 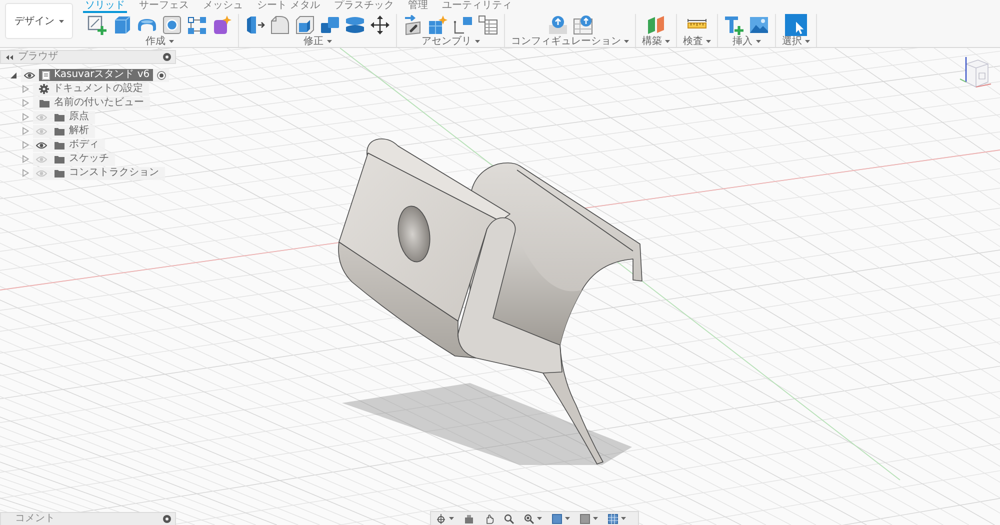 What do you see at coordinates (489, 519) in the screenshot?
I see `hand-icon` at bounding box center [489, 519].